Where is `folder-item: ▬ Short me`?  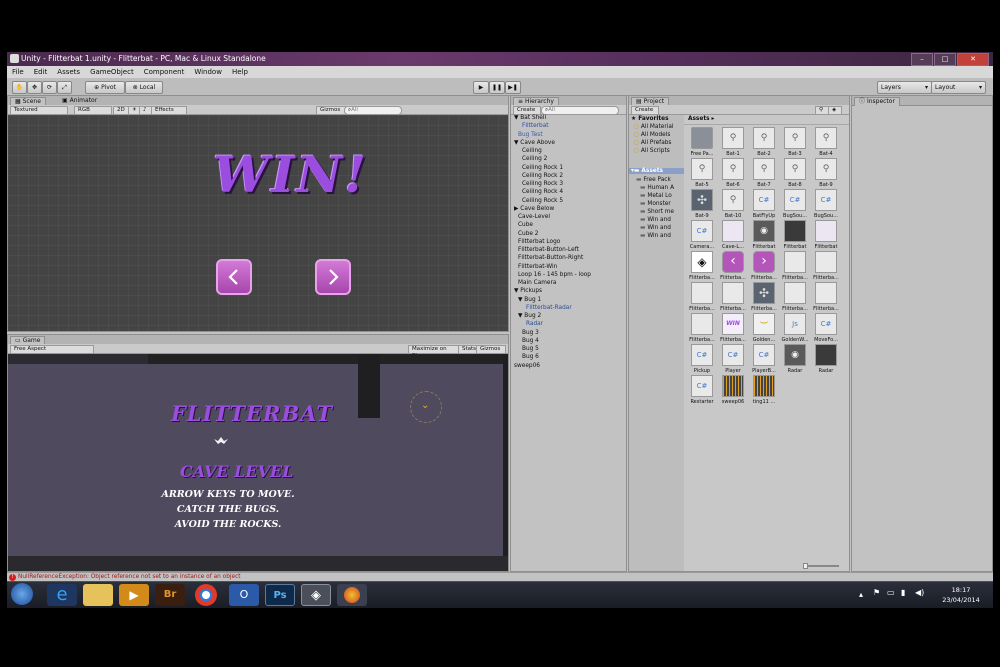
folder-item: ▬ Short me is located at coordinates (657, 212).